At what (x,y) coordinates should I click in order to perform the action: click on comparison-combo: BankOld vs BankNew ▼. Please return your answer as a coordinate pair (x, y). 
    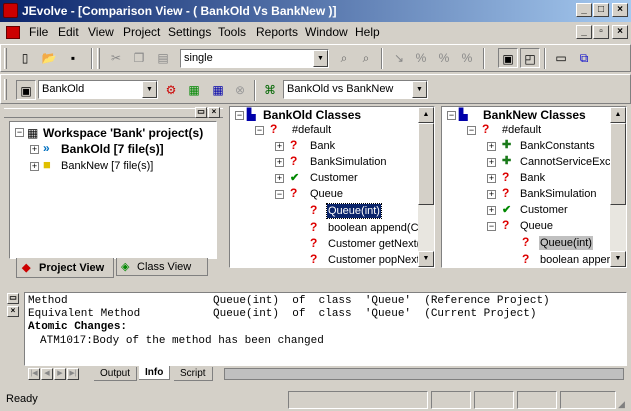
    Looking at the image, I should click on (355, 89).